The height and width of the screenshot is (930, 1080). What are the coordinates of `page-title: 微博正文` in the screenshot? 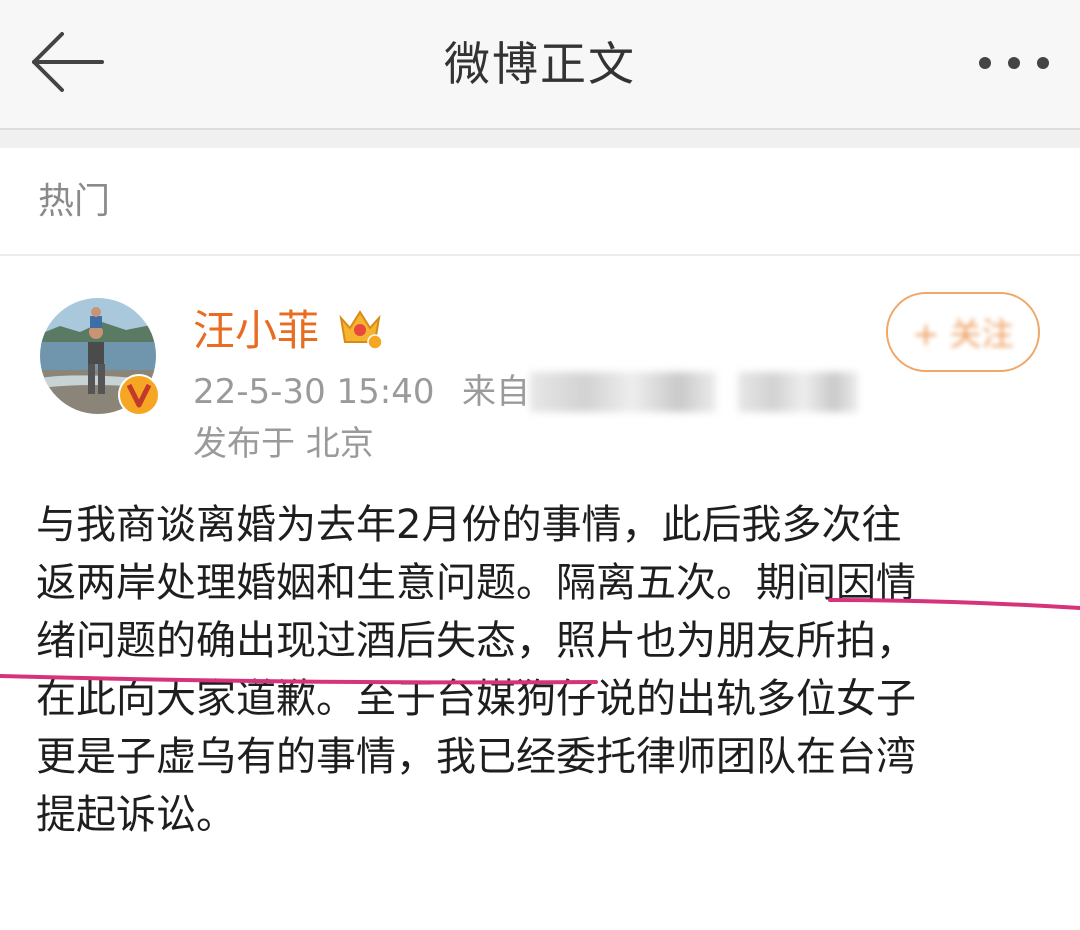 It's located at (540, 64).